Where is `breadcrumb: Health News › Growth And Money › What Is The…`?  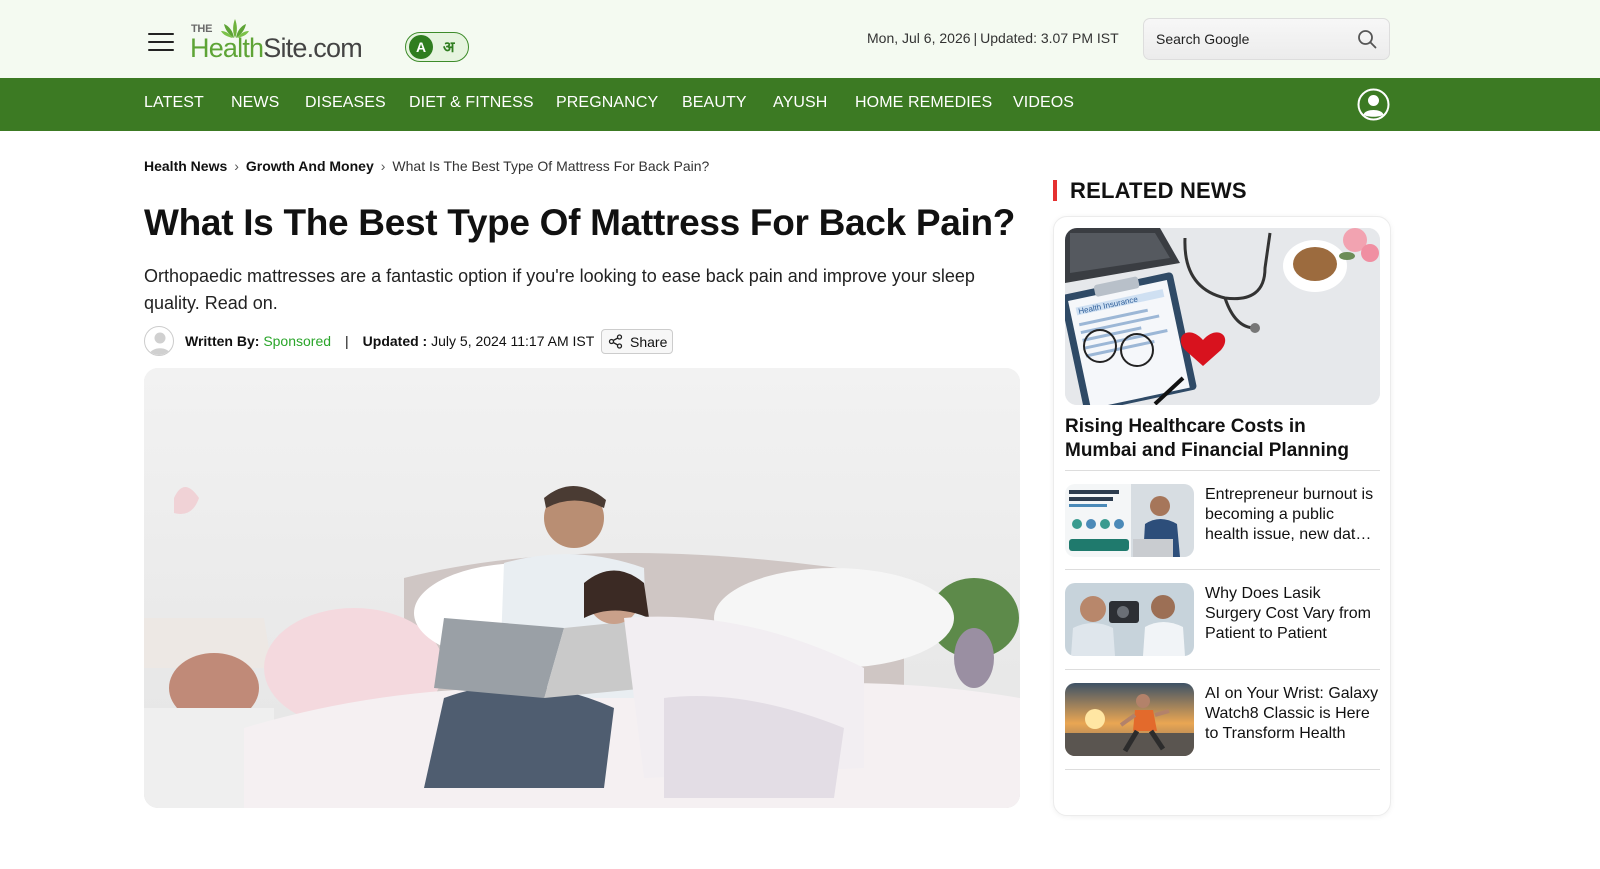
breadcrumb: Health News › Growth And Money › What Is The… is located at coordinates (426, 166).